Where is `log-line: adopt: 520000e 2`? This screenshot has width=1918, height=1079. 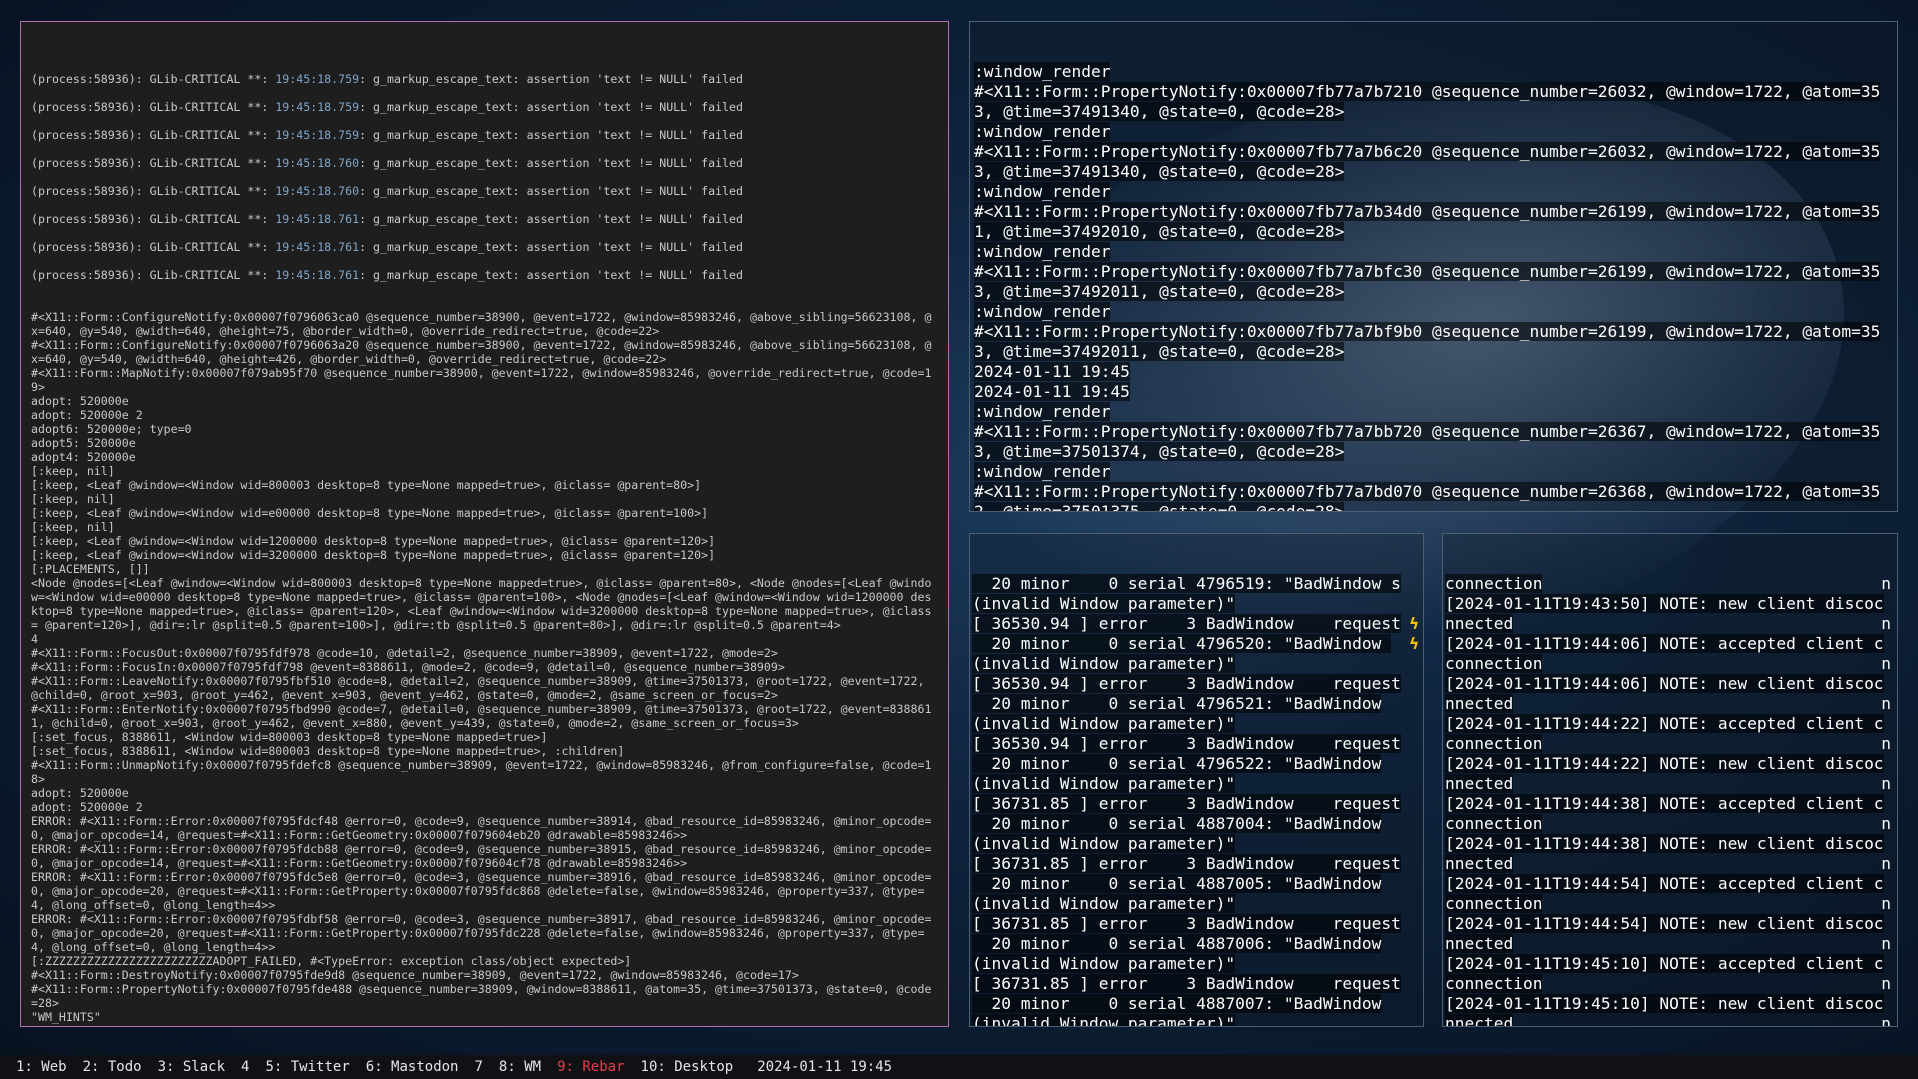
log-line: adopt: 520000e 2 is located at coordinates (87, 415).